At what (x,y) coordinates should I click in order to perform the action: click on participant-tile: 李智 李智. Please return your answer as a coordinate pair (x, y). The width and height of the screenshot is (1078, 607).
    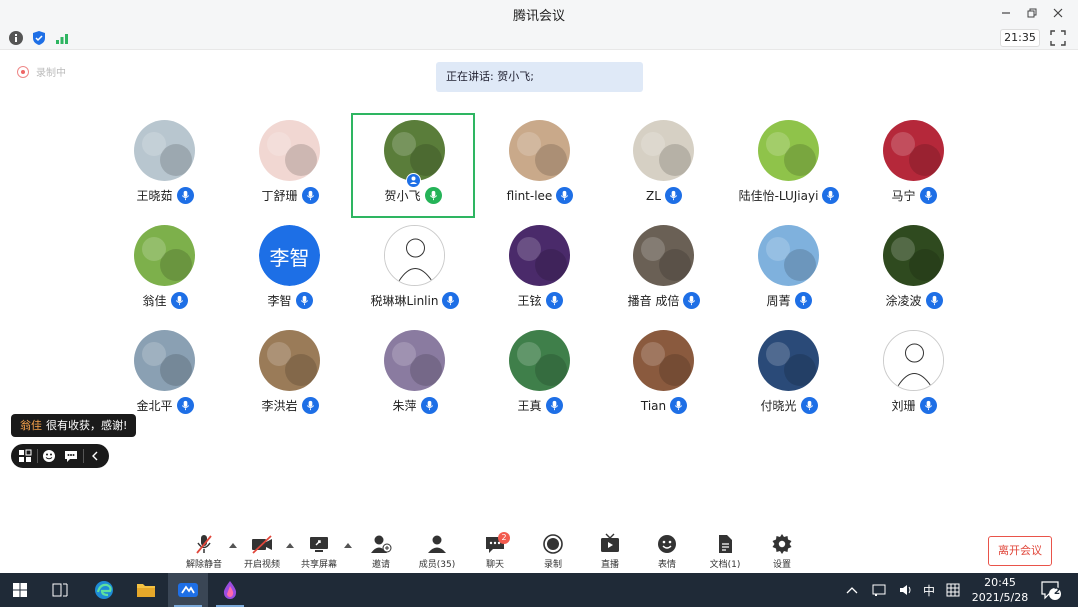
    Looking at the image, I should click on (290, 272).